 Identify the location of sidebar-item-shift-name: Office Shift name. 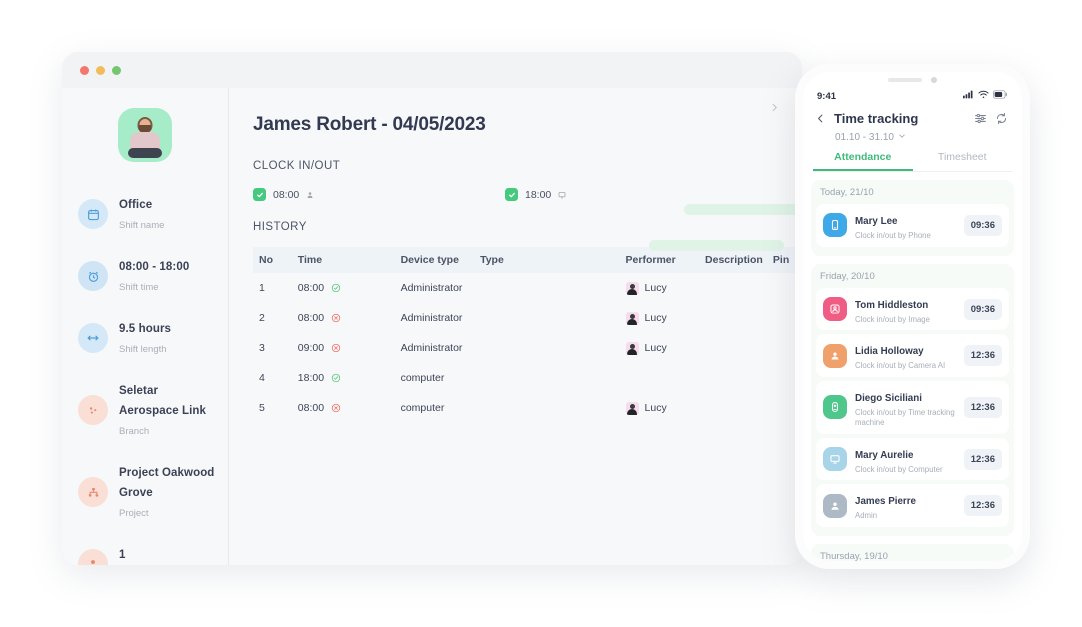
(145, 214).